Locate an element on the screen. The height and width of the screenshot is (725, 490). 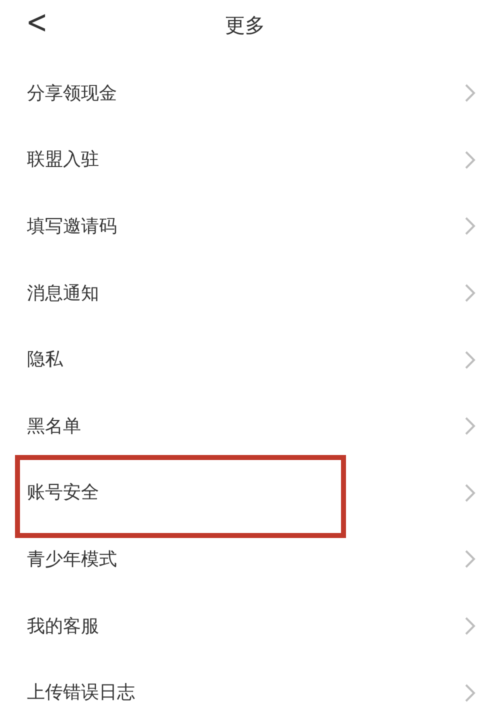
menu-item: 青少年模式 is located at coordinates (245, 559).